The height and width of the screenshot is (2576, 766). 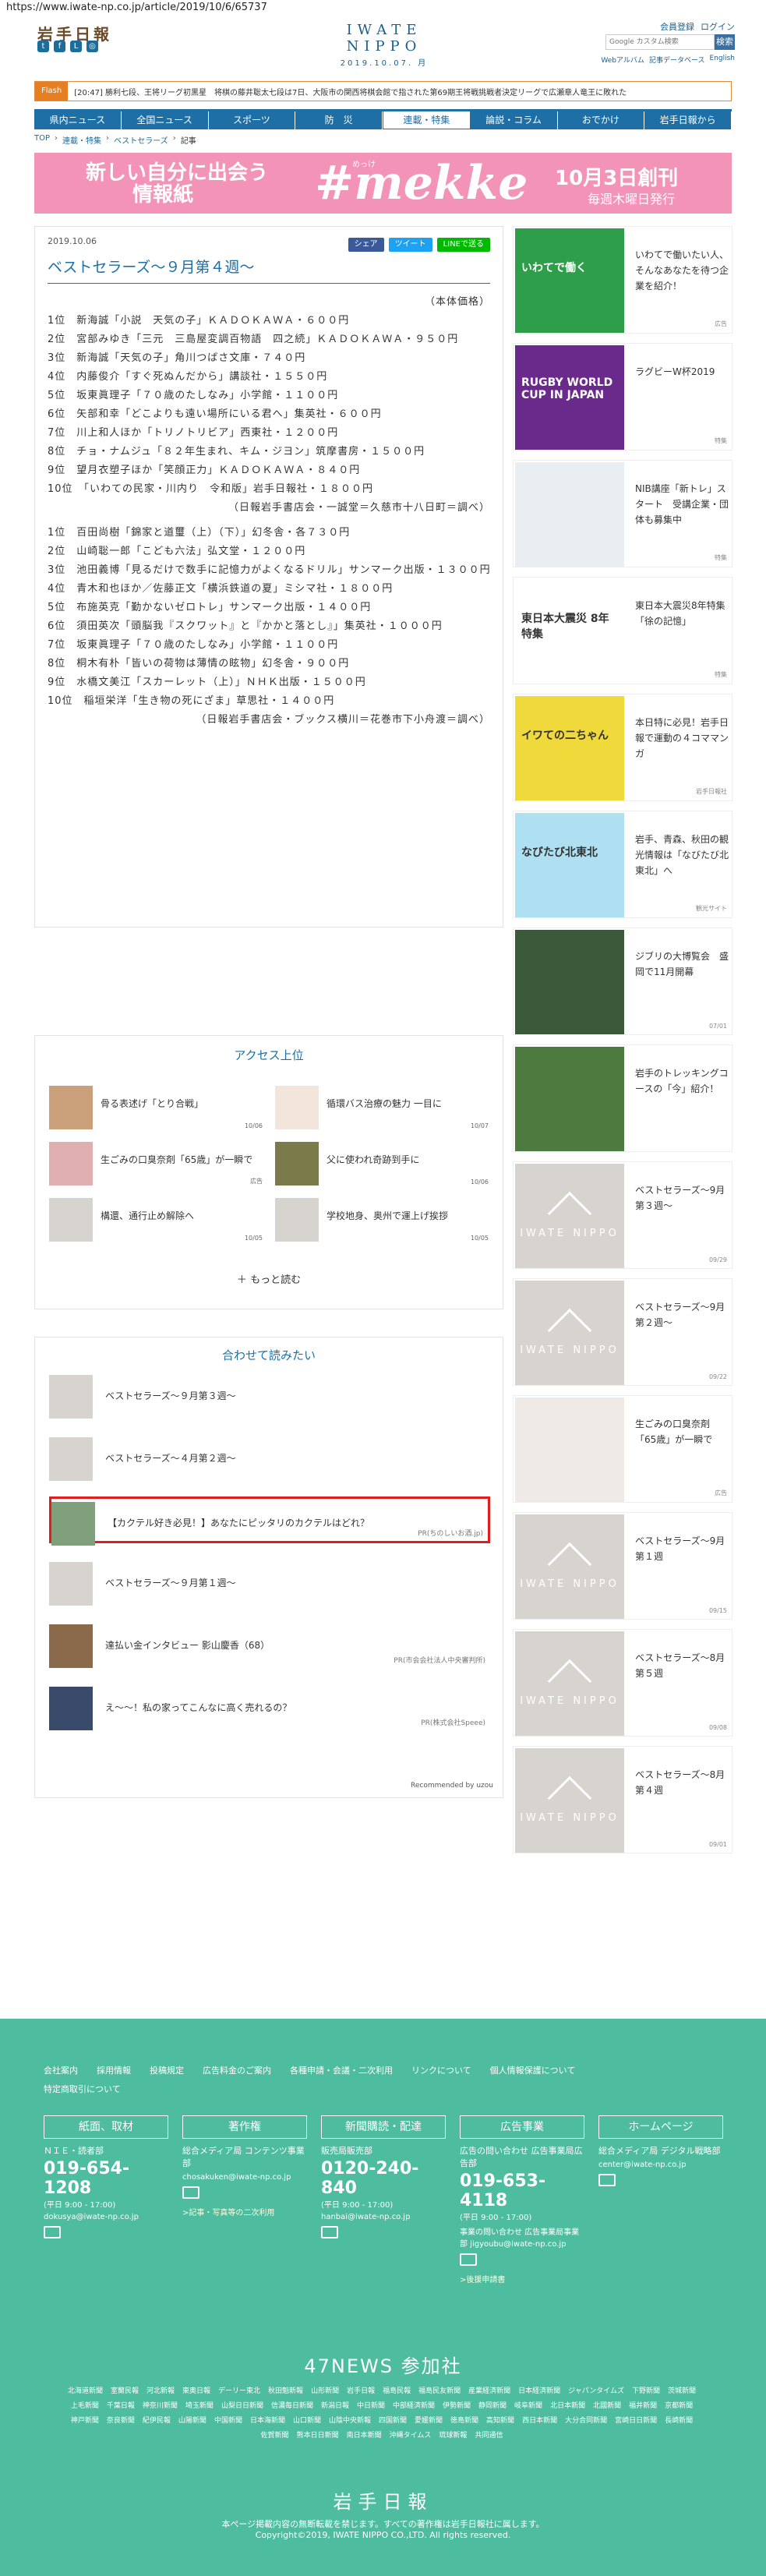 I want to click on mail-icon, so click(x=190, y=2192).